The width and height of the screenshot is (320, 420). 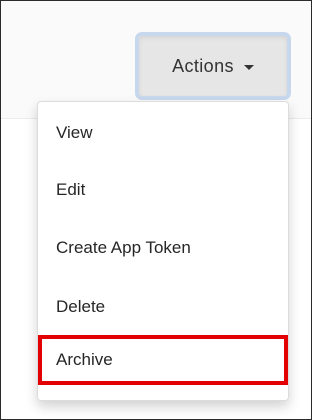 What do you see at coordinates (248, 67) in the screenshot?
I see `caret-down-icon` at bounding box center [248, 67].